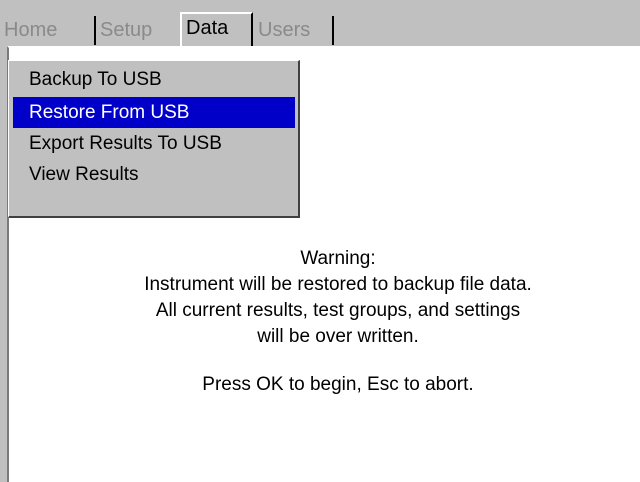 This screenshot has height=482, width=640. What do you see at coordinates (48, 30) in the screenshot?
I see `tab-home: Home` at bounding box center [48, 30].